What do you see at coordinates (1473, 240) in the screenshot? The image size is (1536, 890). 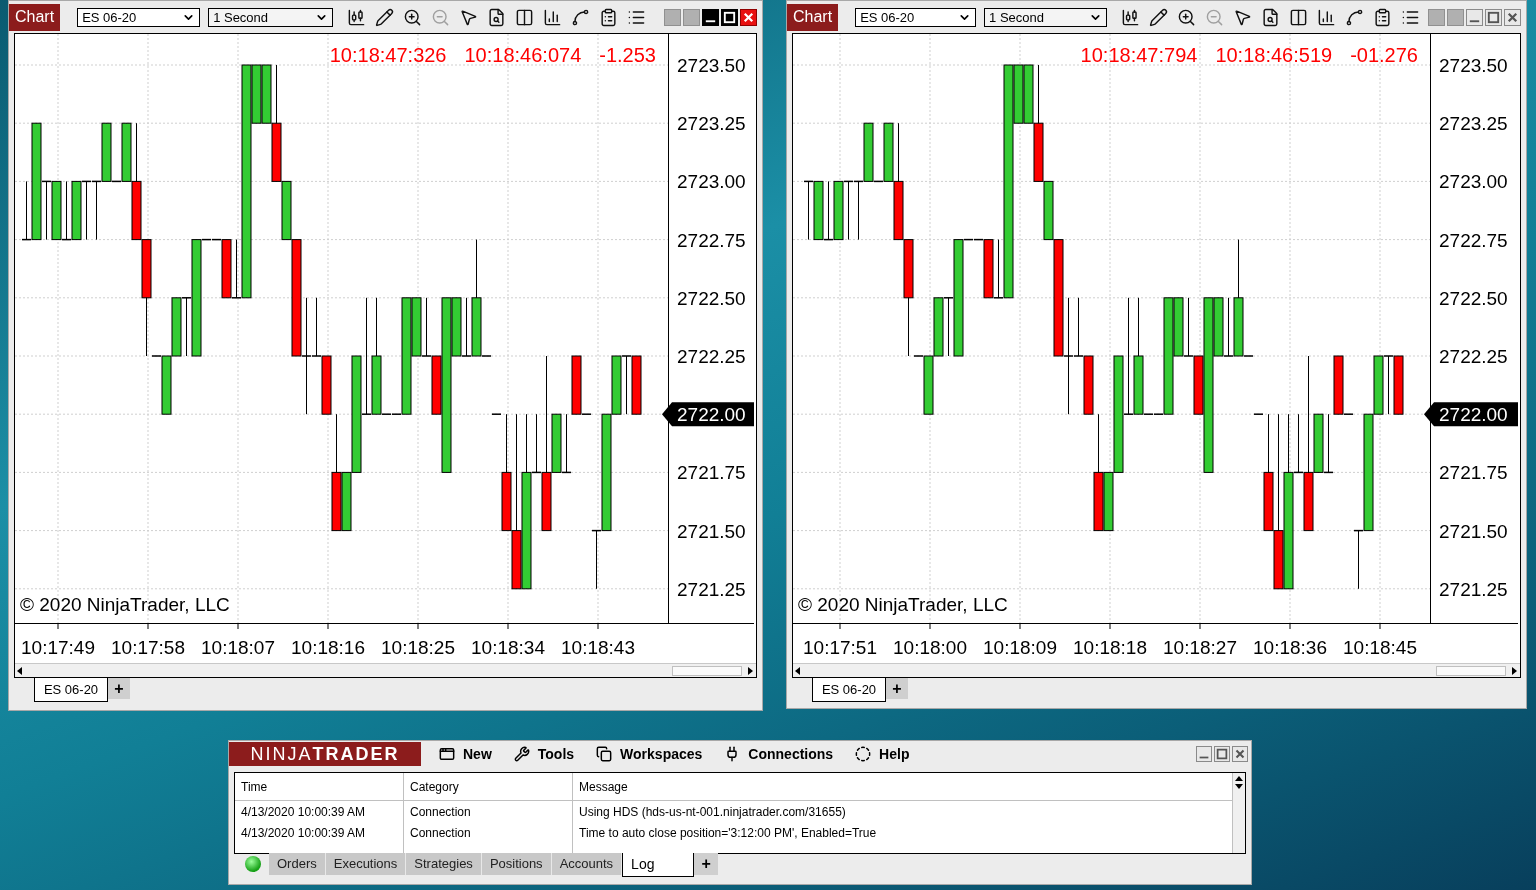 I see `price-label: 2722.75` at bounding box center [1473, 240].